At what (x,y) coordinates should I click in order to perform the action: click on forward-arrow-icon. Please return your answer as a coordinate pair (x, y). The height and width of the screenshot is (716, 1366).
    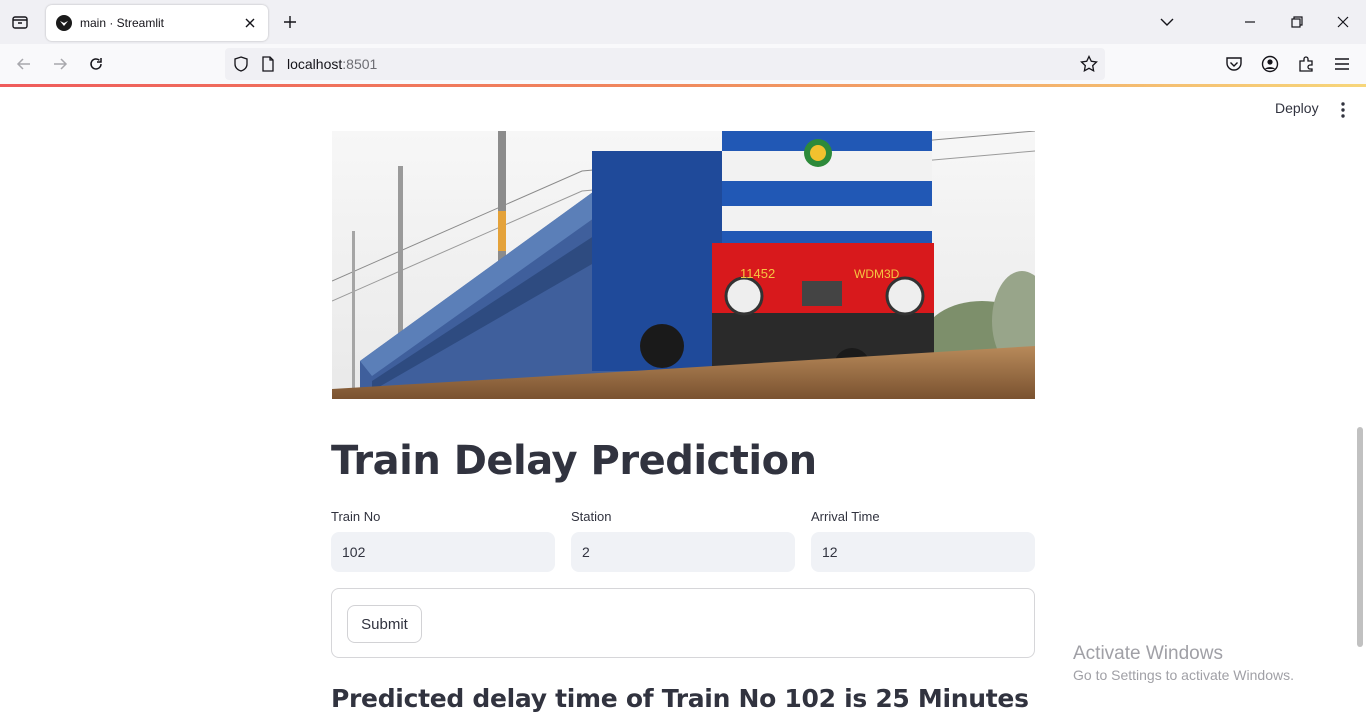
    Looking at the image, I should click on (60, 64).